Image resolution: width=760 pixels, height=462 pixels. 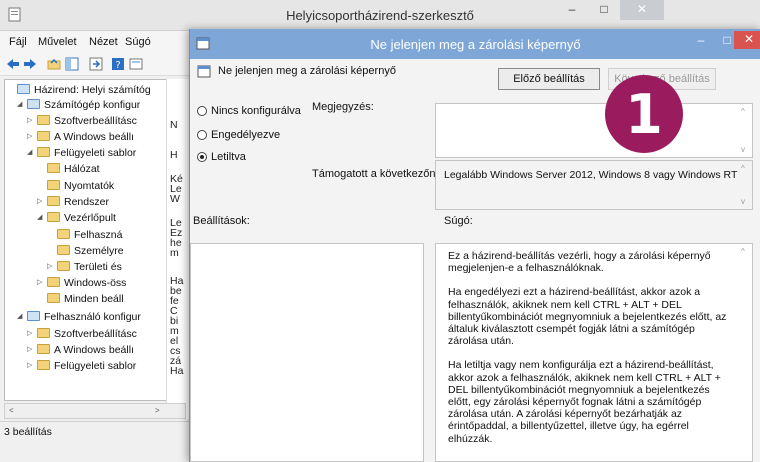 I want to click on radio-not-configured: Nincs konfigurálva, so click(x=249, y=111).